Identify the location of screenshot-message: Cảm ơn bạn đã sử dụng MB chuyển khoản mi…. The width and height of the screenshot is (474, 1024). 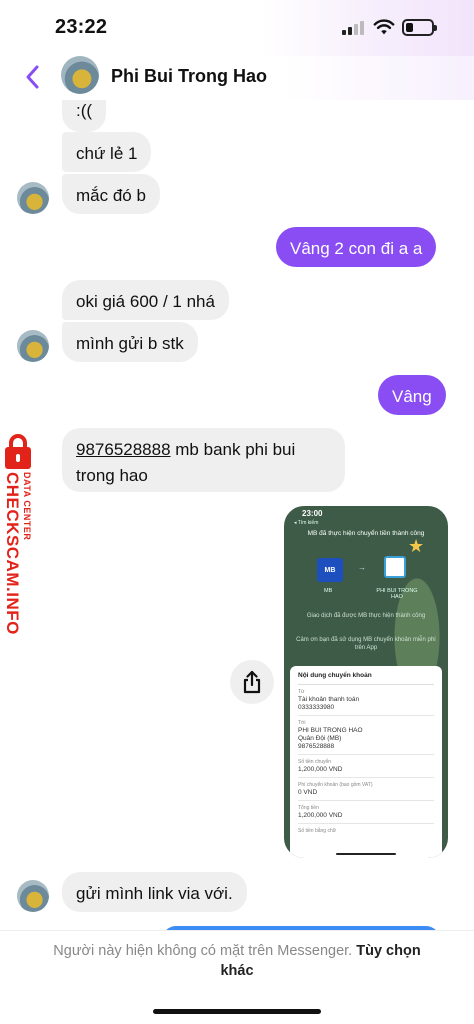
(366, 644).